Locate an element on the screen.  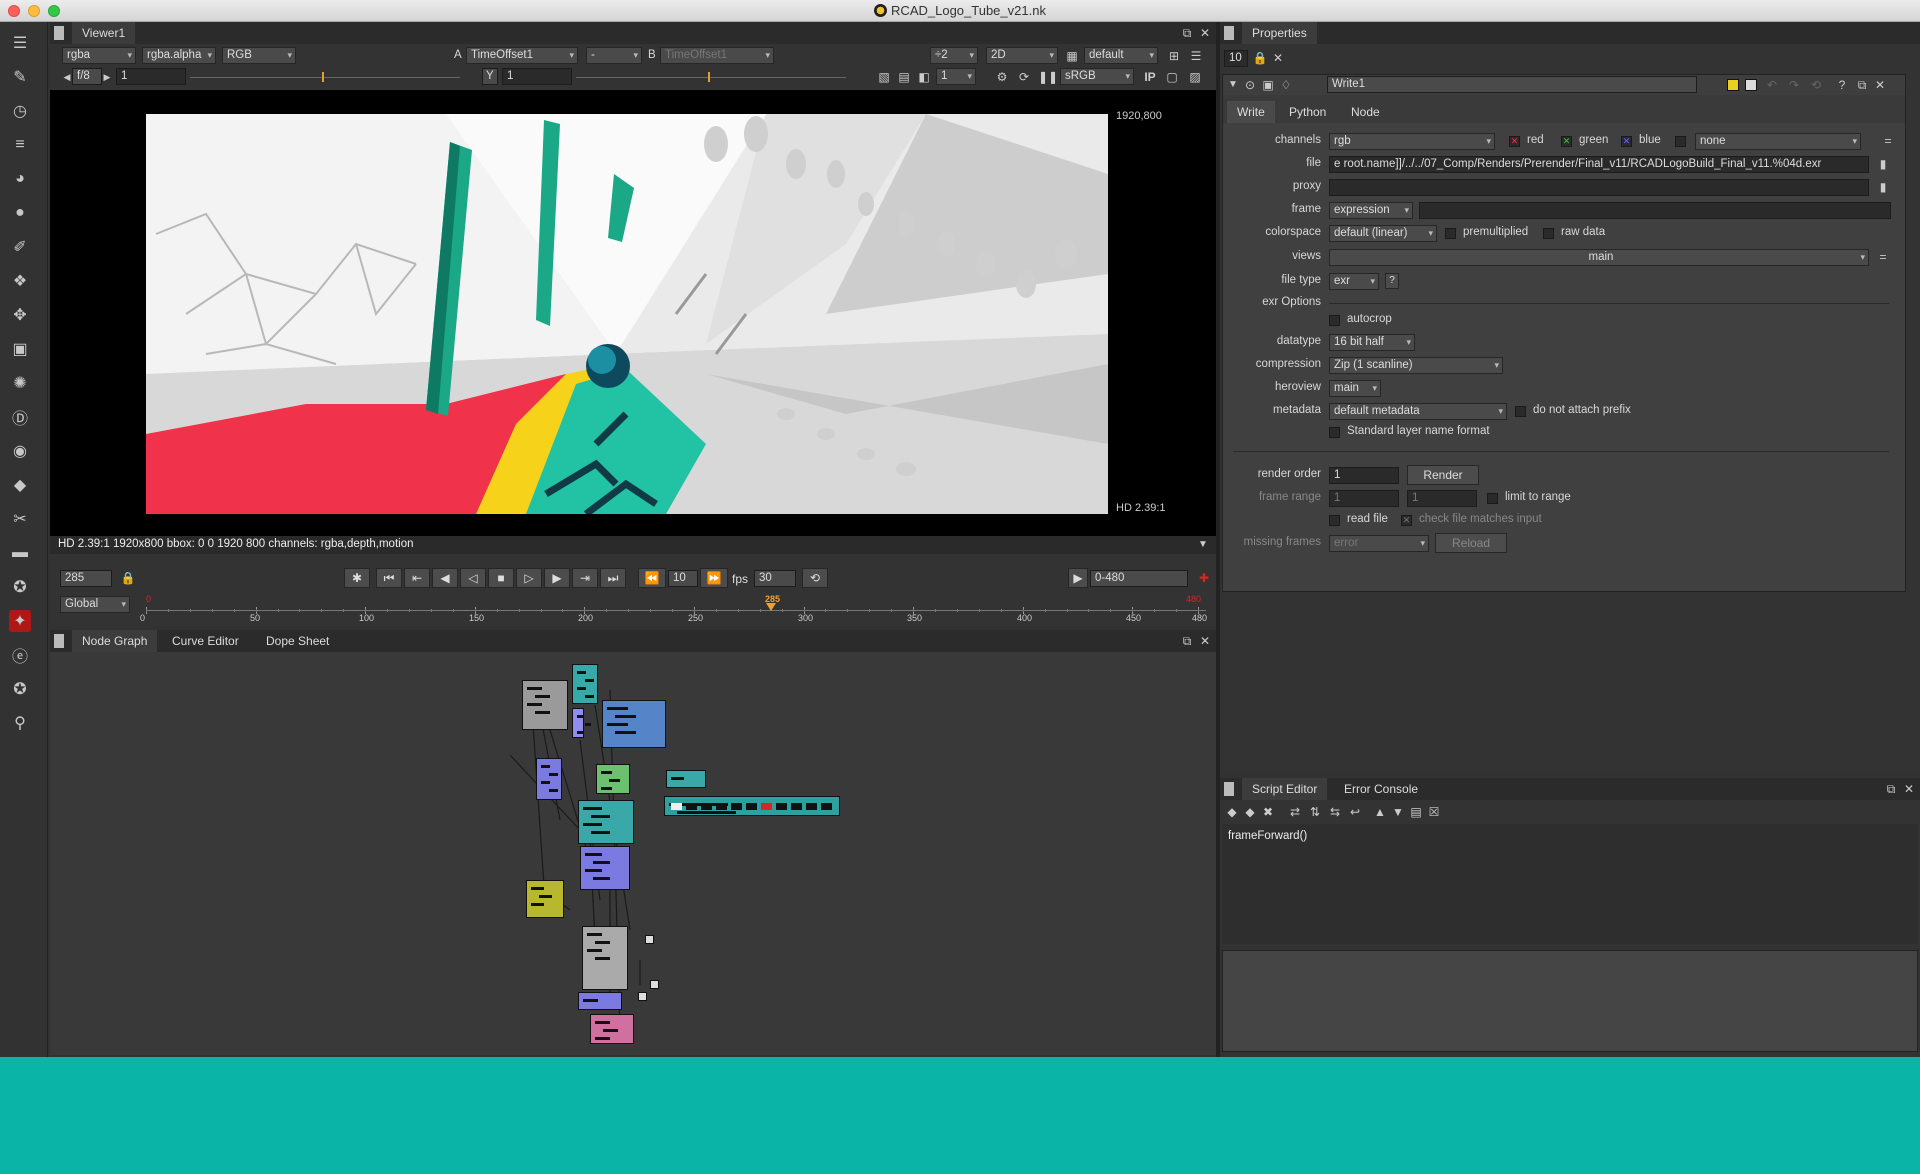
gamma-slider-handle is located at coordinates (709, 77).